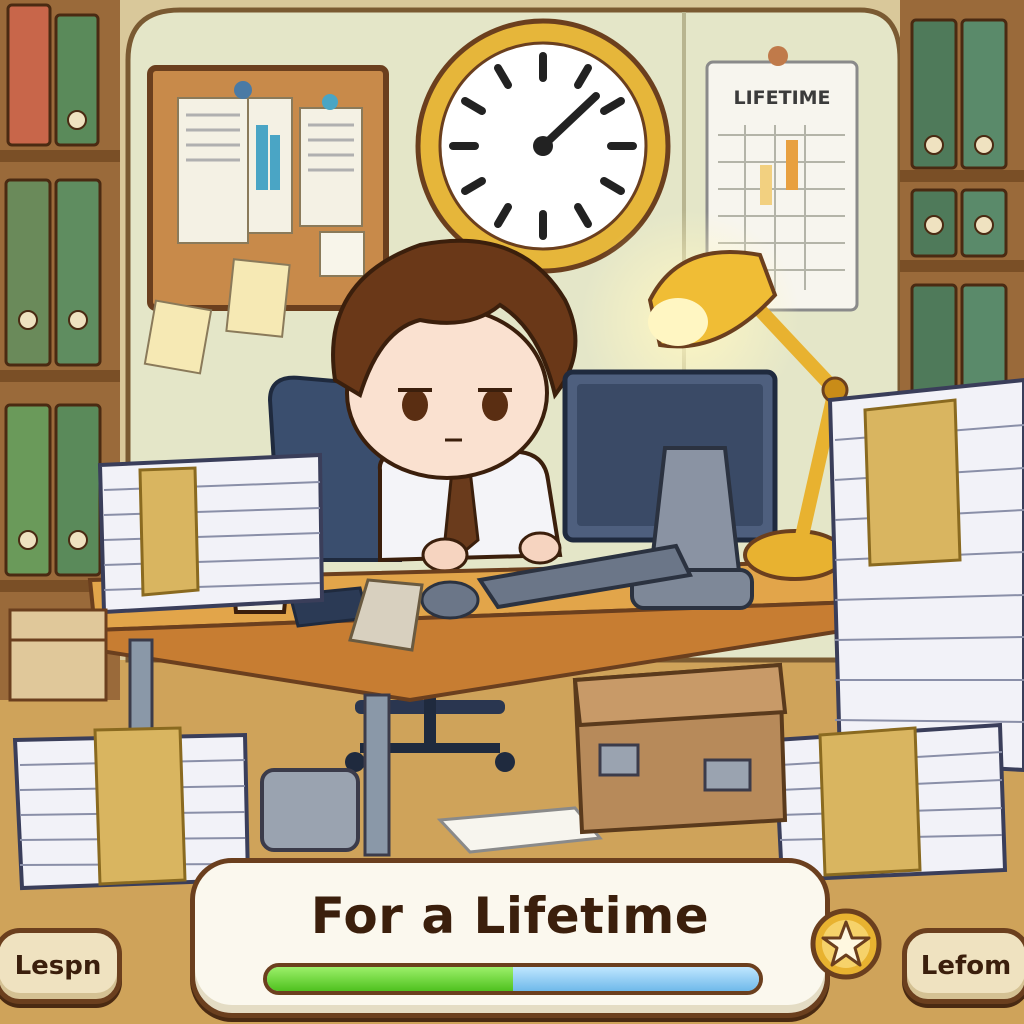 The image size is (1024, 1024). I want to click on title-panel: For a Lifetime, so click(510, 938).